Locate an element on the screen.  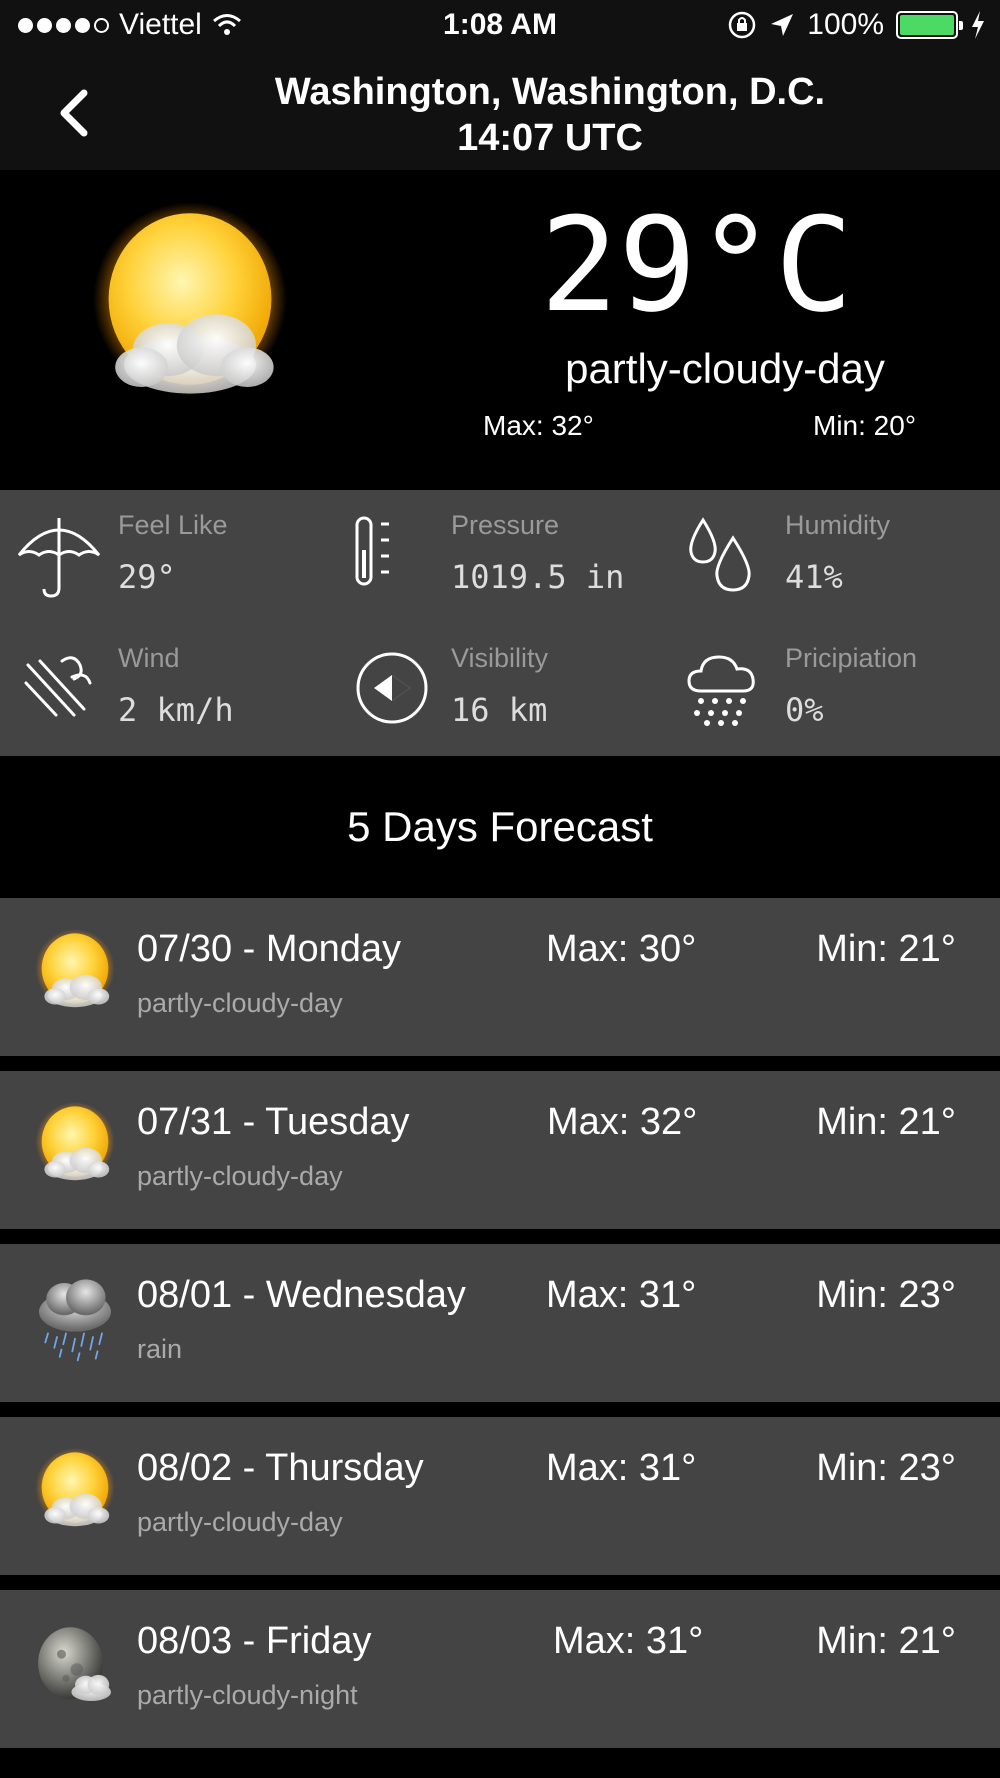
rain-icon is located at coordinates (75, 1319).